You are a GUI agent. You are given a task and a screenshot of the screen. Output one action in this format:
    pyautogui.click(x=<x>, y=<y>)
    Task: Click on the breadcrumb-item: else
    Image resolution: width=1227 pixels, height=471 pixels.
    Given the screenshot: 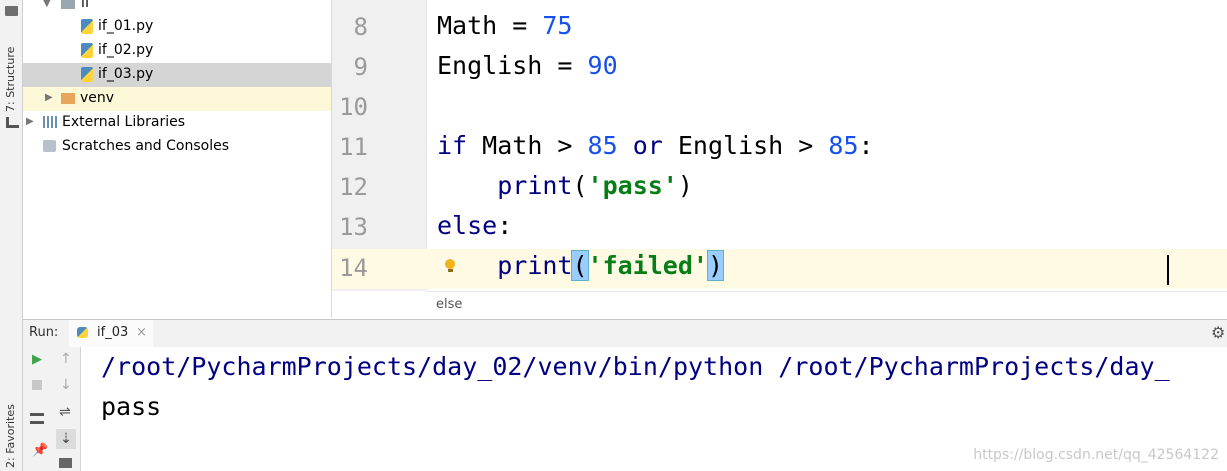 What is the action you would take?
    pyautogui.click(x=449, y=304)
    